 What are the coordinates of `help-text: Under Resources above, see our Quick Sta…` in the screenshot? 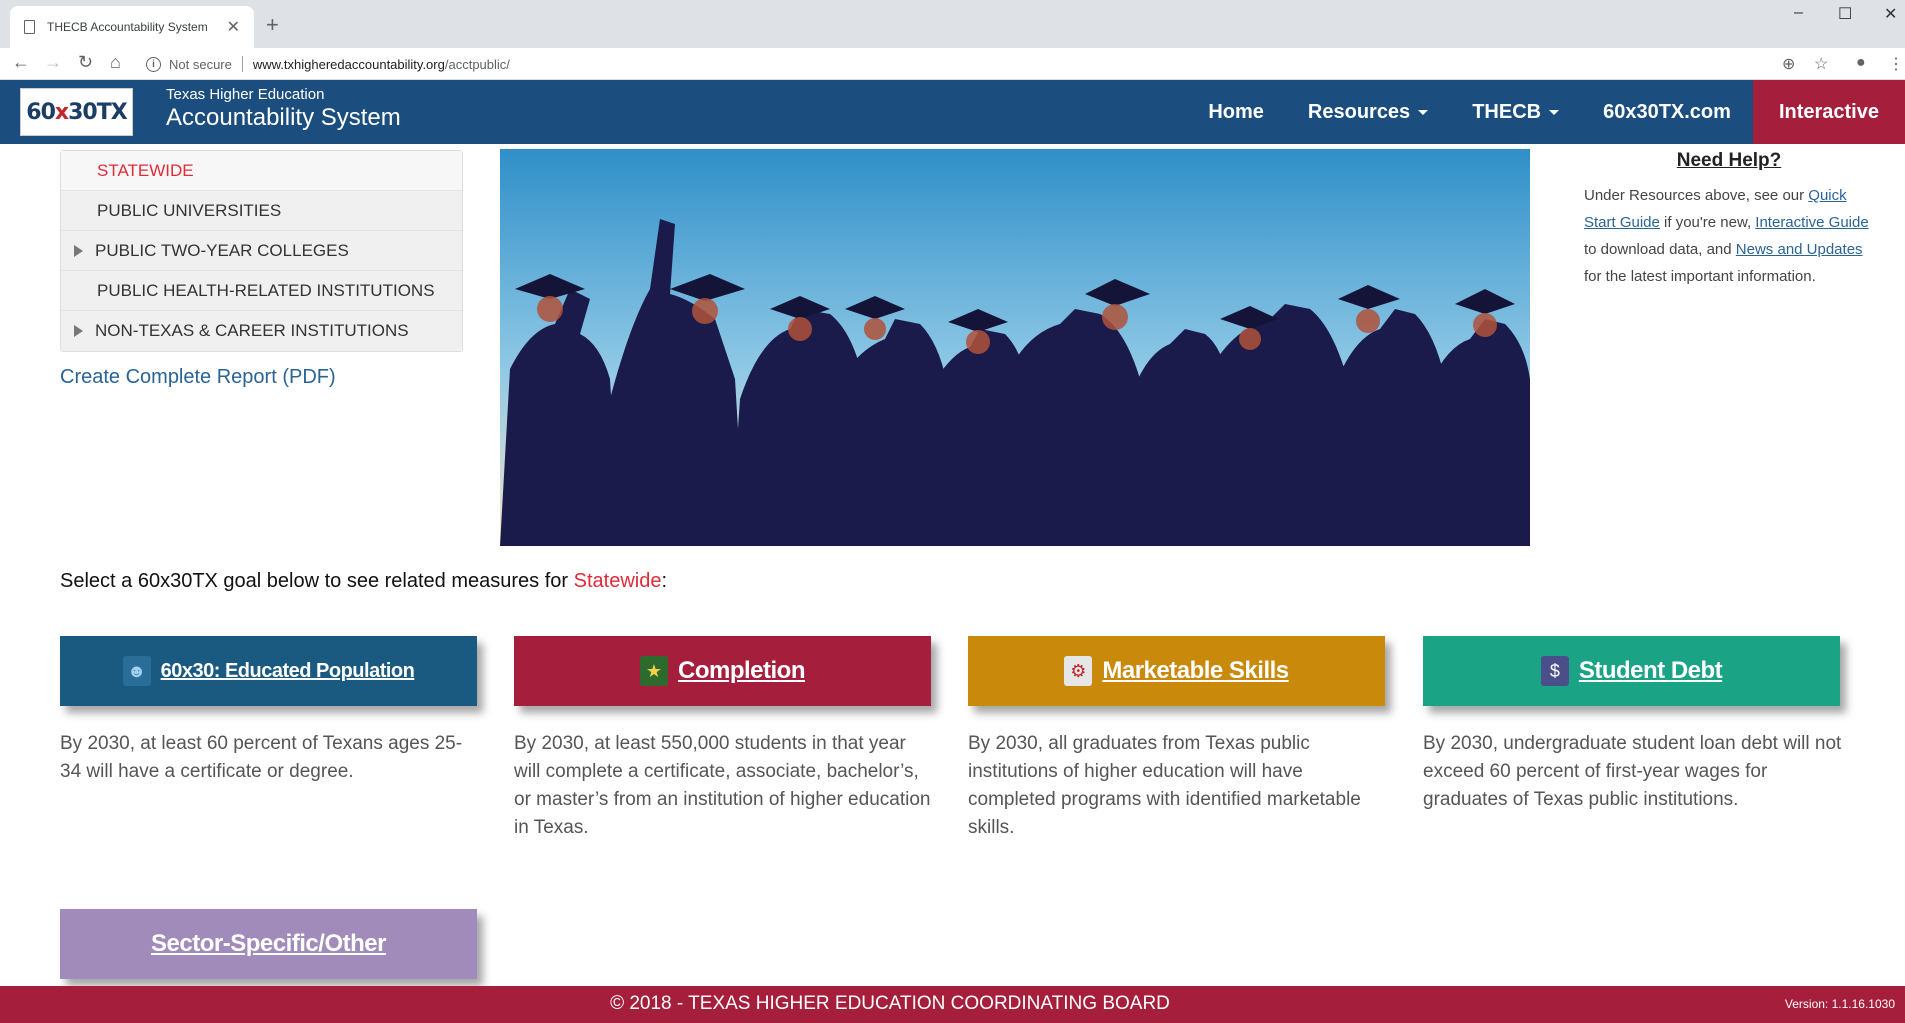 It's located at (1729, 236).